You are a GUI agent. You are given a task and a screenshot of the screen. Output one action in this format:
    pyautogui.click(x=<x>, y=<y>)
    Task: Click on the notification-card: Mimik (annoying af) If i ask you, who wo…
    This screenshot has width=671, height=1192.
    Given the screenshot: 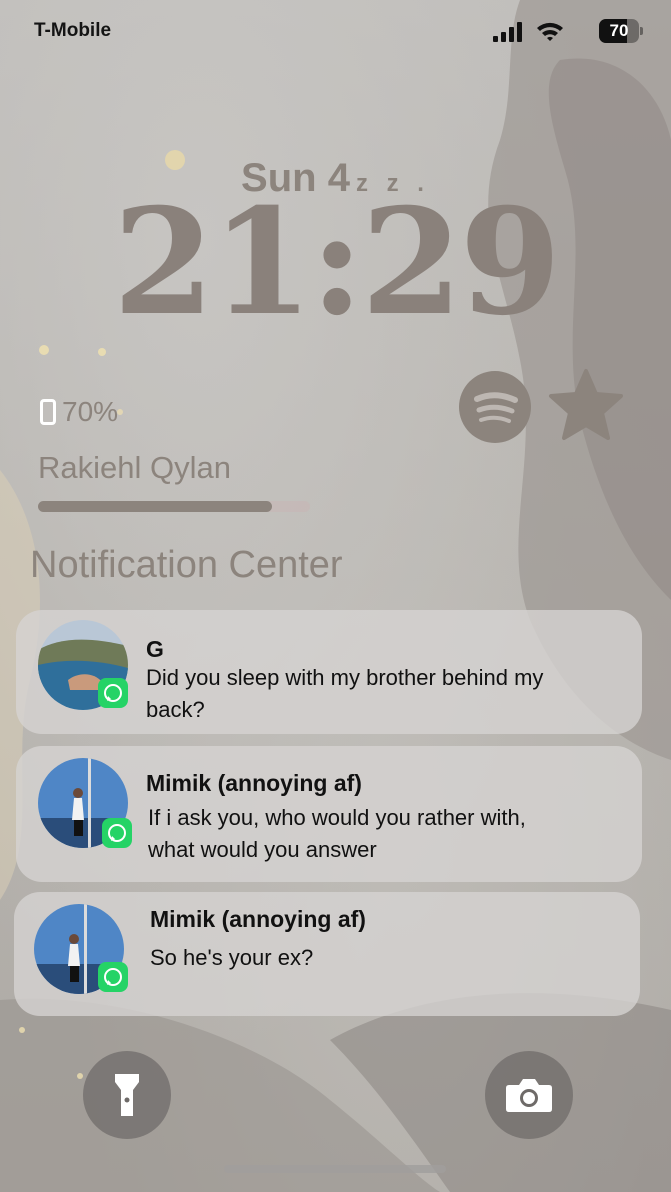 What is the action you would take?
    pyautogui.click(x=329, y=814)
    